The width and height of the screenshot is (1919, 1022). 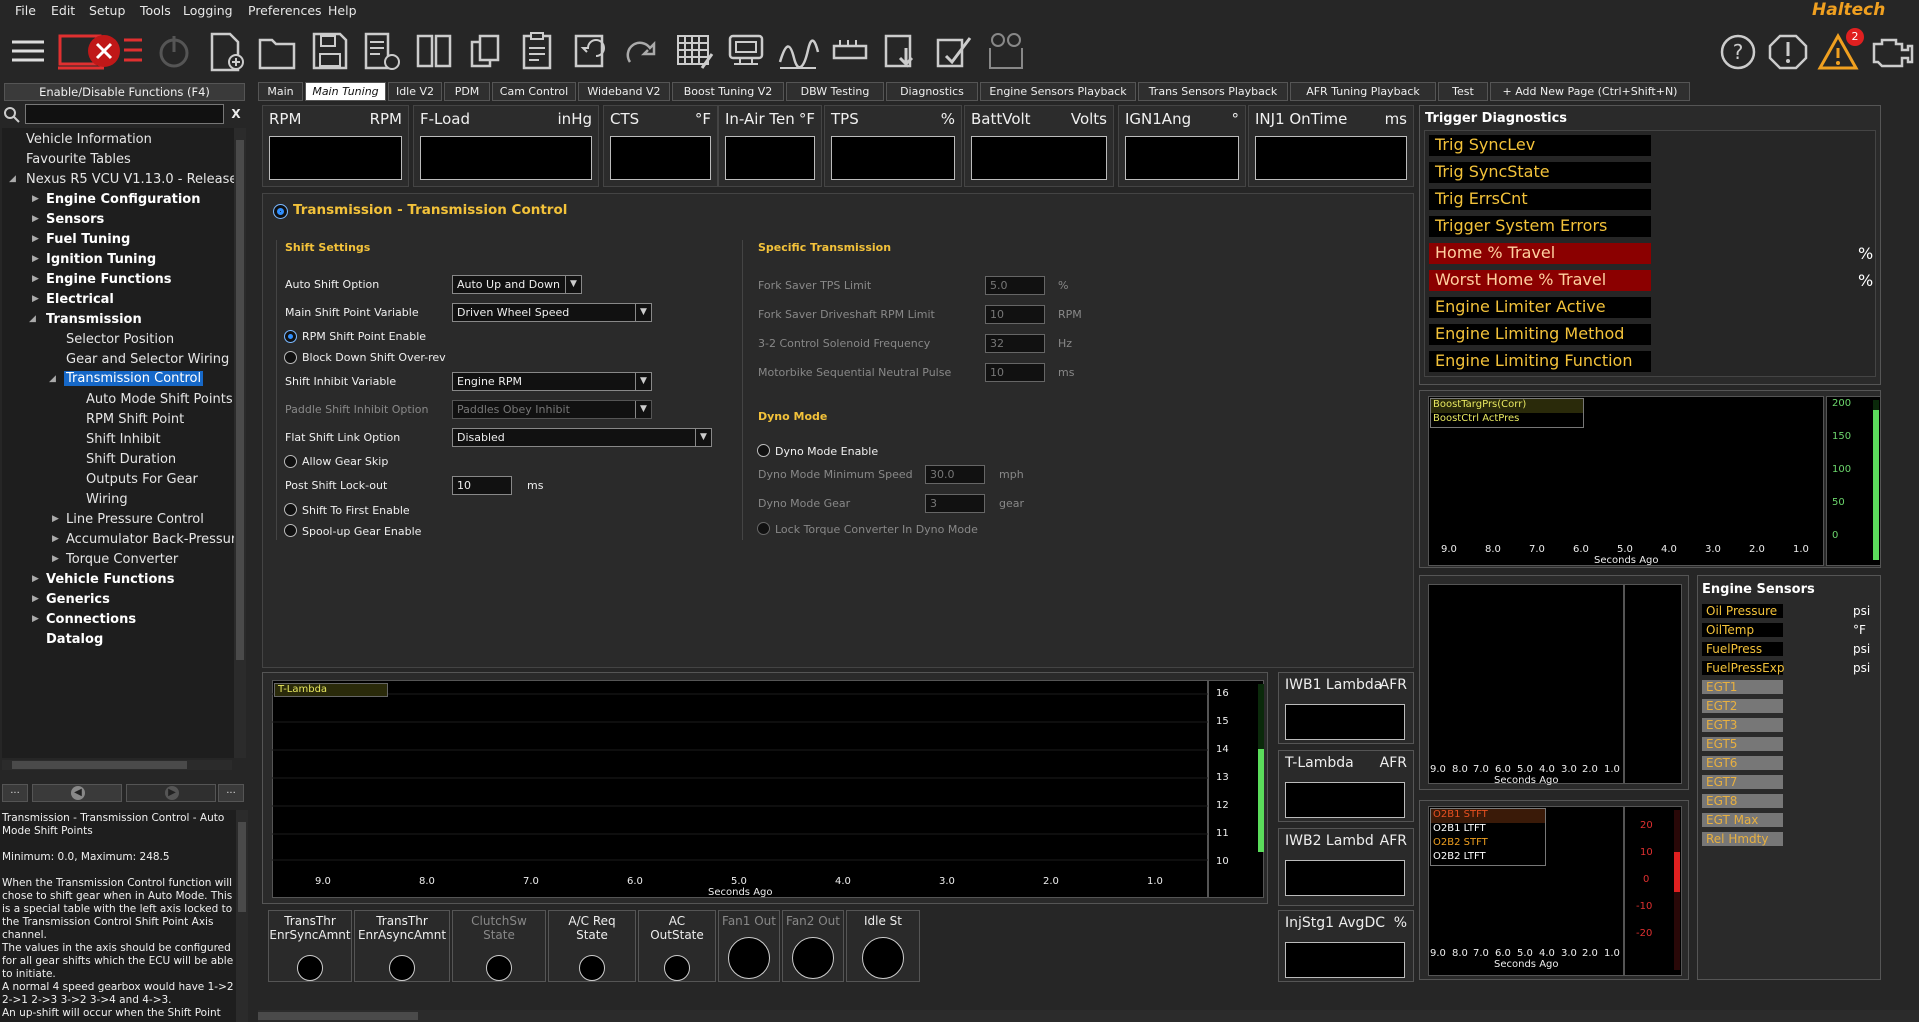 What do you see at coordinates (582, 437) in the screenshot?
I see `flat-shift-link-dropdown: Disabled ▼` at bounding box center [582, 437].